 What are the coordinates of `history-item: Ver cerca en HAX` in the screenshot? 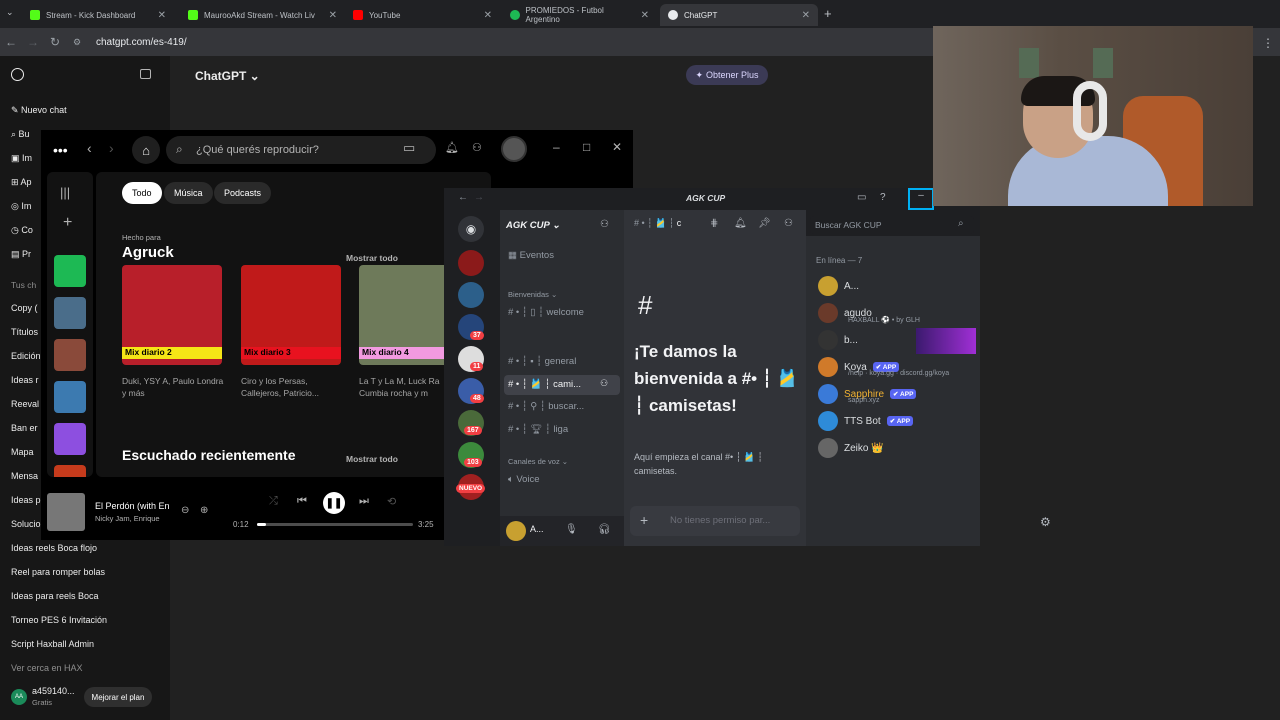 It's located at (47, 668).